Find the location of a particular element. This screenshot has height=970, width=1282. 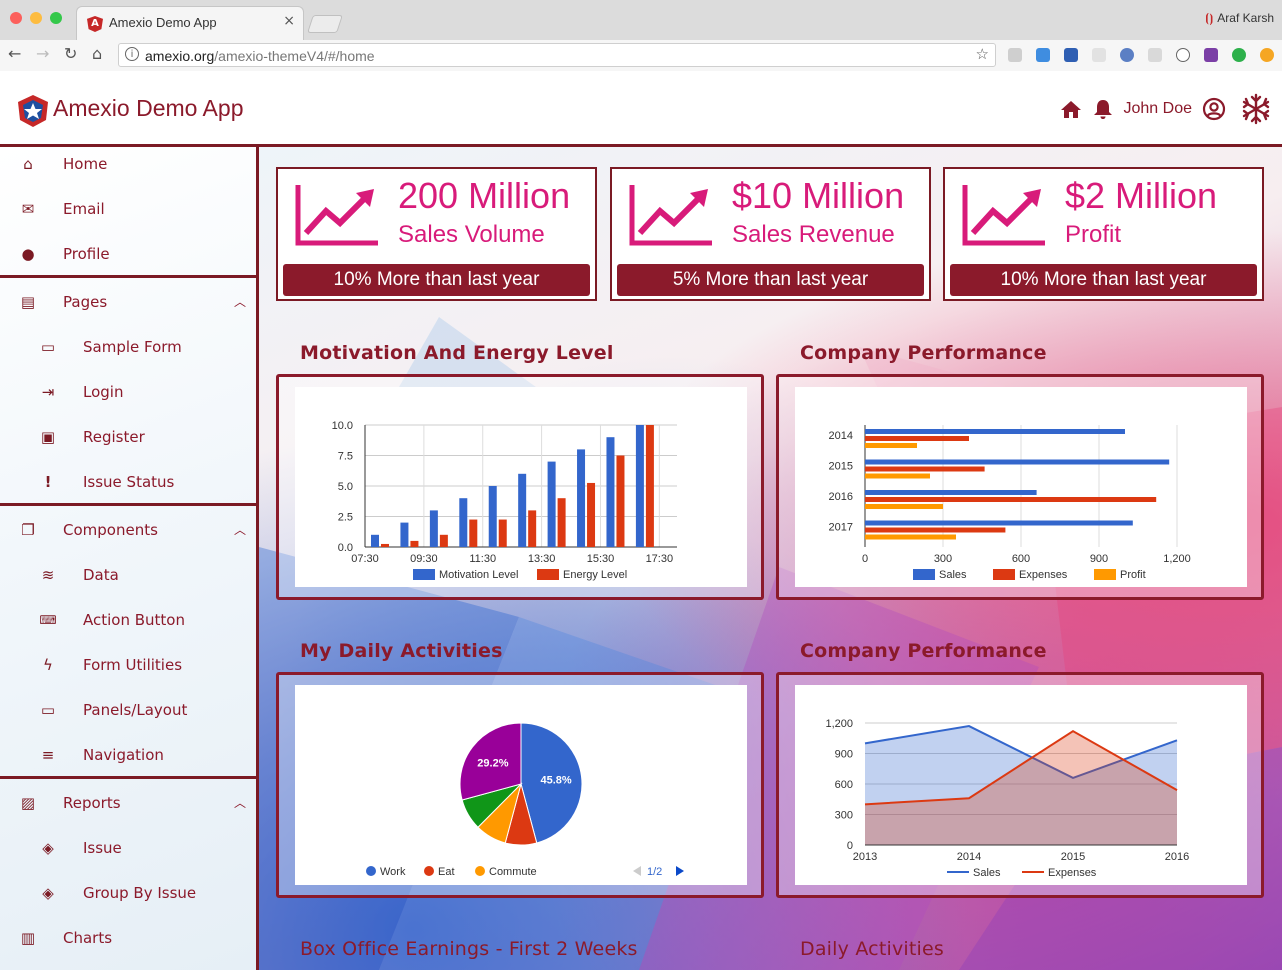

sidebar-item-group-by-issue: ◈ Group By Issue is located at coordinates (128, 892).